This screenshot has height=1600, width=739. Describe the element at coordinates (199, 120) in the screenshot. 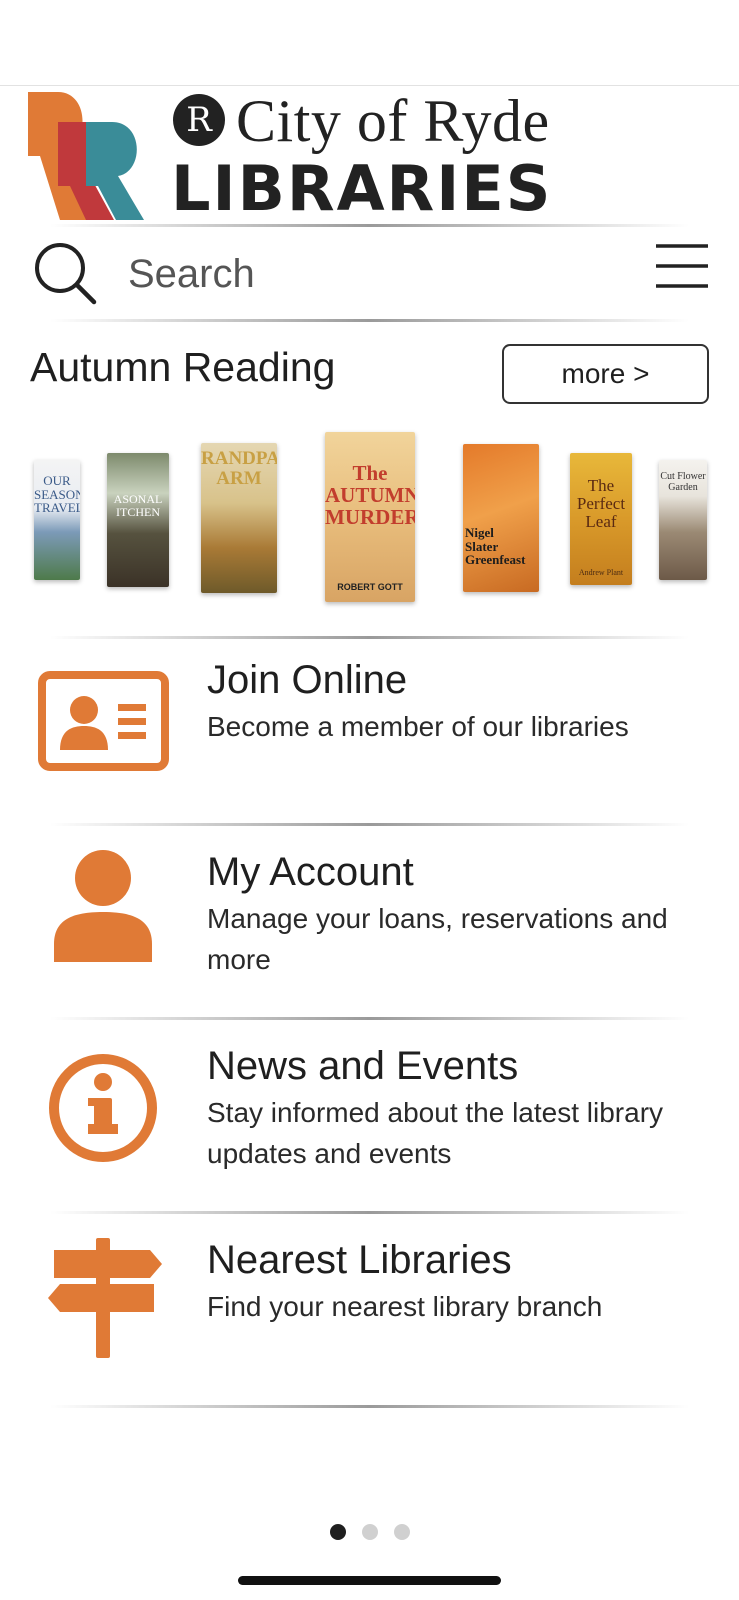

I see `logo-badge: R` at that location.